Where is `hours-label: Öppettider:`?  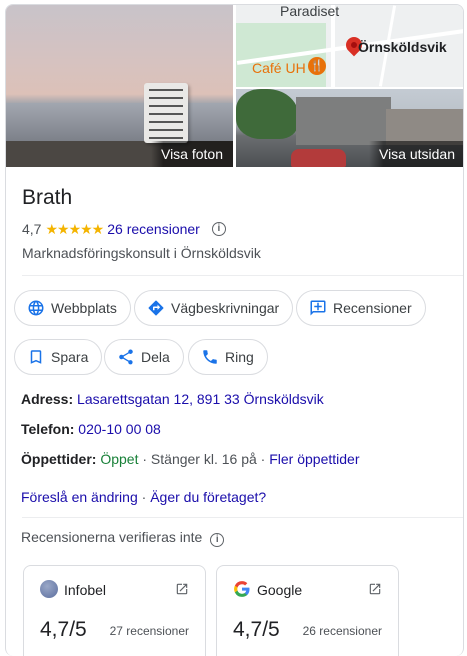
hours-label: Öppettider: is located at coordinates (59, 459).